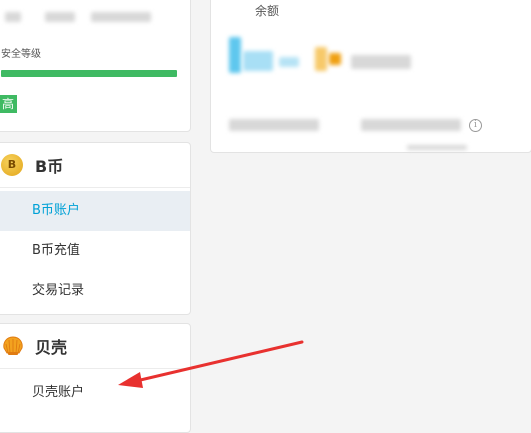 This screenshot has width=531, height=433. I want to click on bcoin-card: B B币 B币账户 B币充值 交易记录, so click(95, 228).